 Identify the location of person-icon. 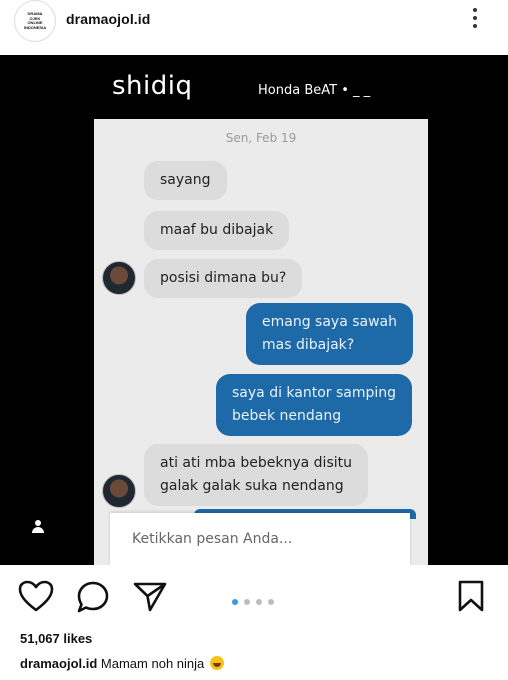
(38, 527).